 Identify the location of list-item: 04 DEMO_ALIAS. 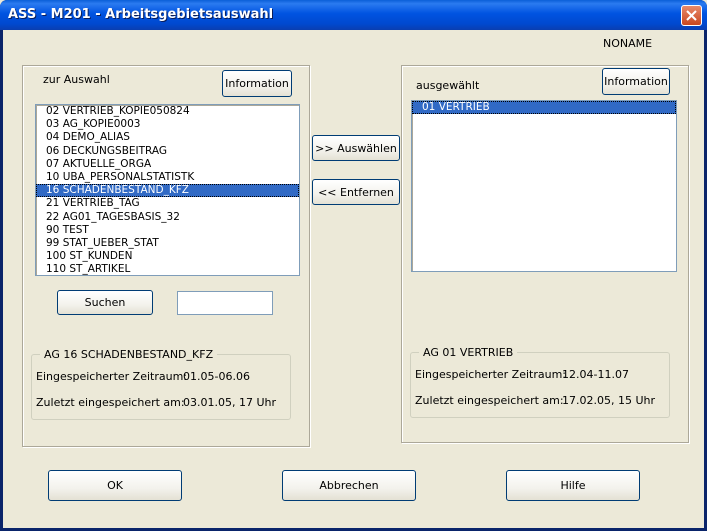
(167, 137).